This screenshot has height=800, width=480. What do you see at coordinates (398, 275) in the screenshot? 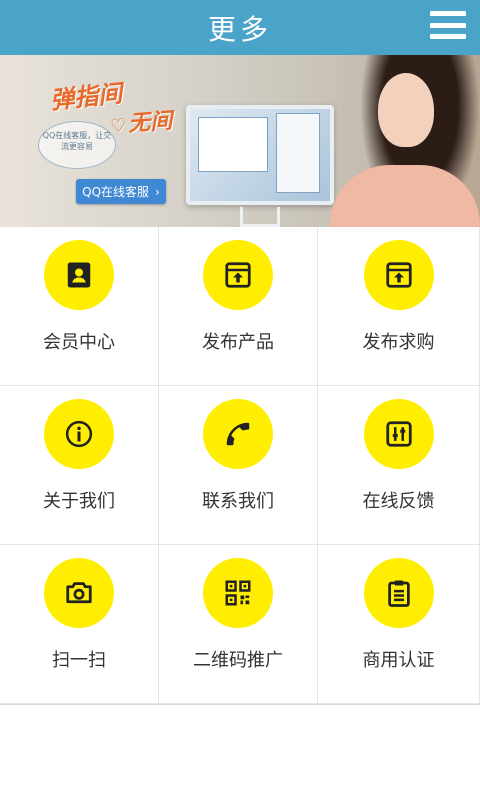
I see `publish-purchase-icon` at bounding box center [398, 275].